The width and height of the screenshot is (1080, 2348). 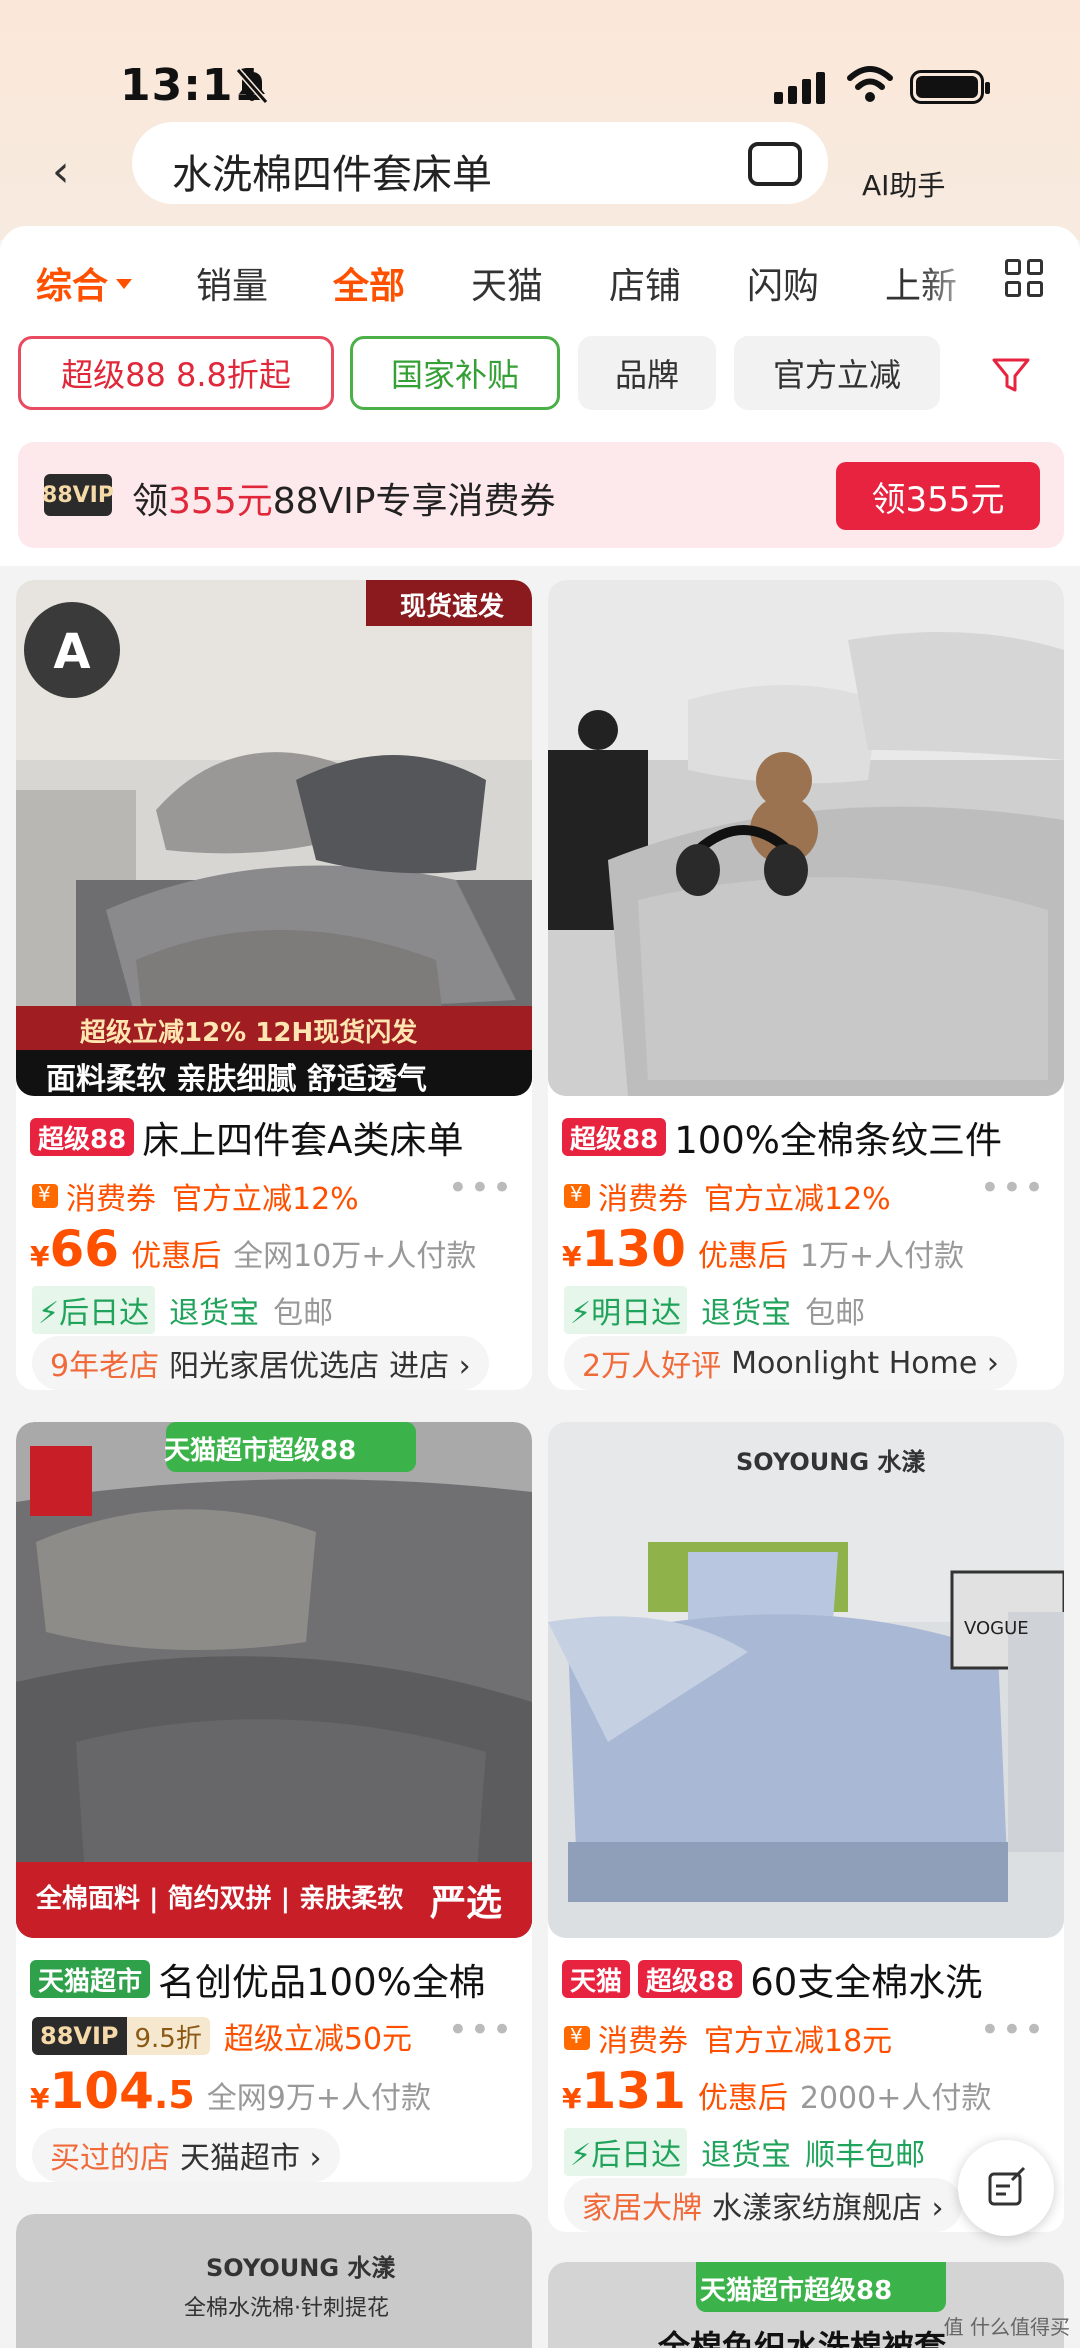 I want to click on wifi-icon, so click(x=870, y=84).